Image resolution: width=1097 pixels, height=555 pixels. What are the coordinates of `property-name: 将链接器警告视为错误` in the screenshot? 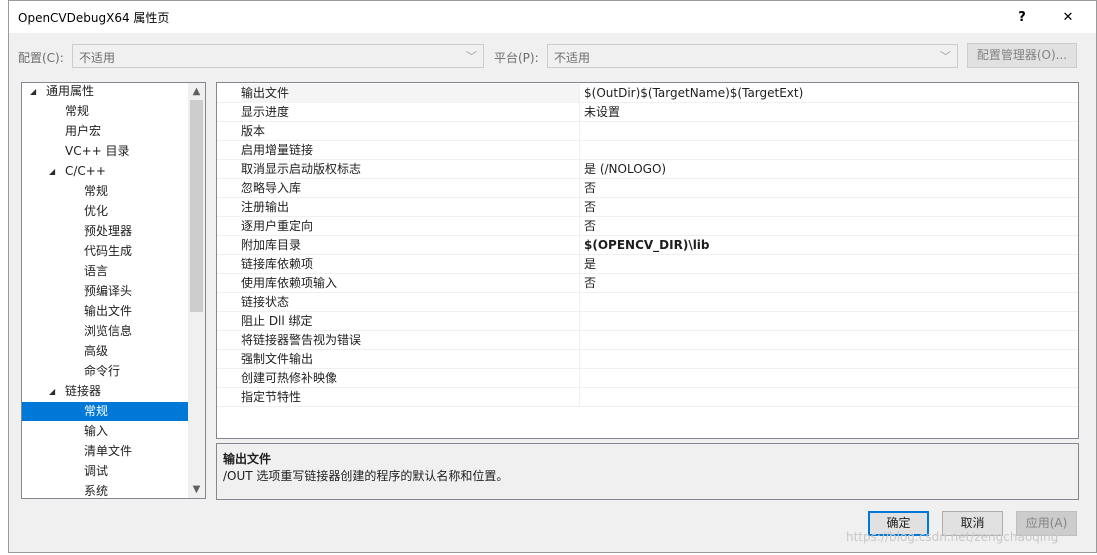 It's located at (301, 340).